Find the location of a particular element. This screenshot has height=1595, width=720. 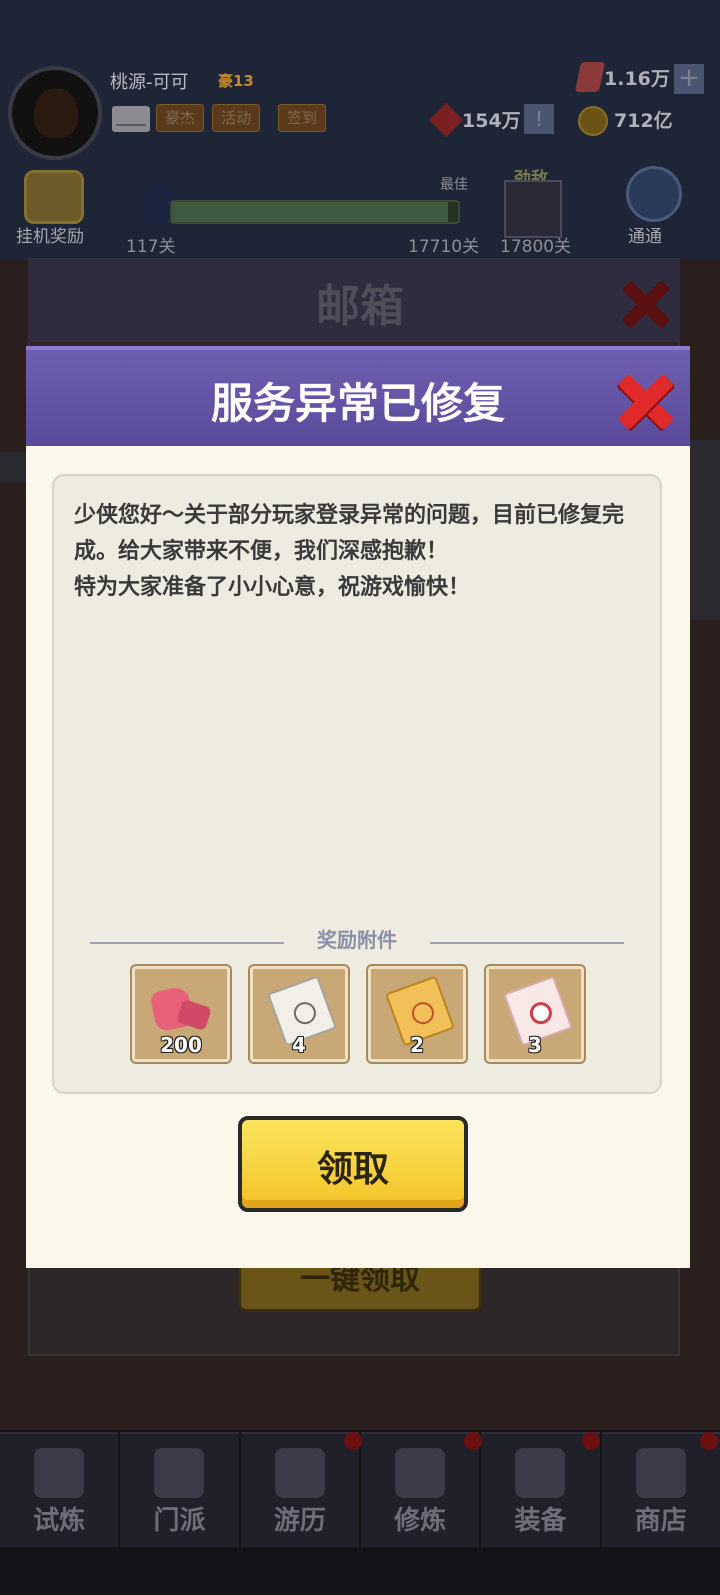

best-label: 最佳 is located at coordinates (454, 185).